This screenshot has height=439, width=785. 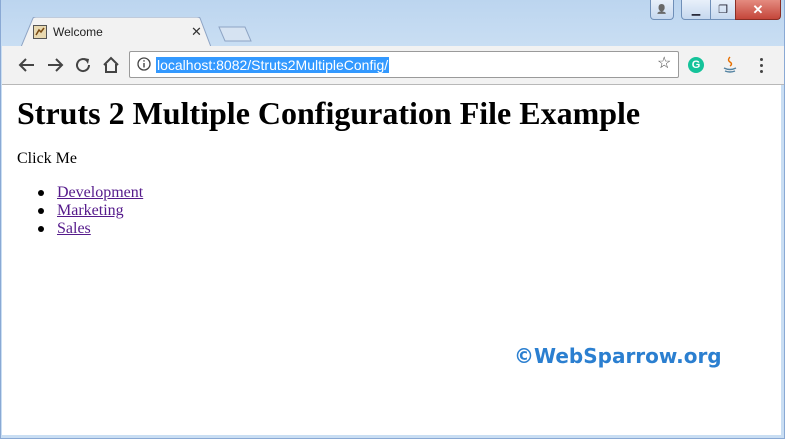 I want to click on tab-title: Welcome, so click(x=78, y=32).